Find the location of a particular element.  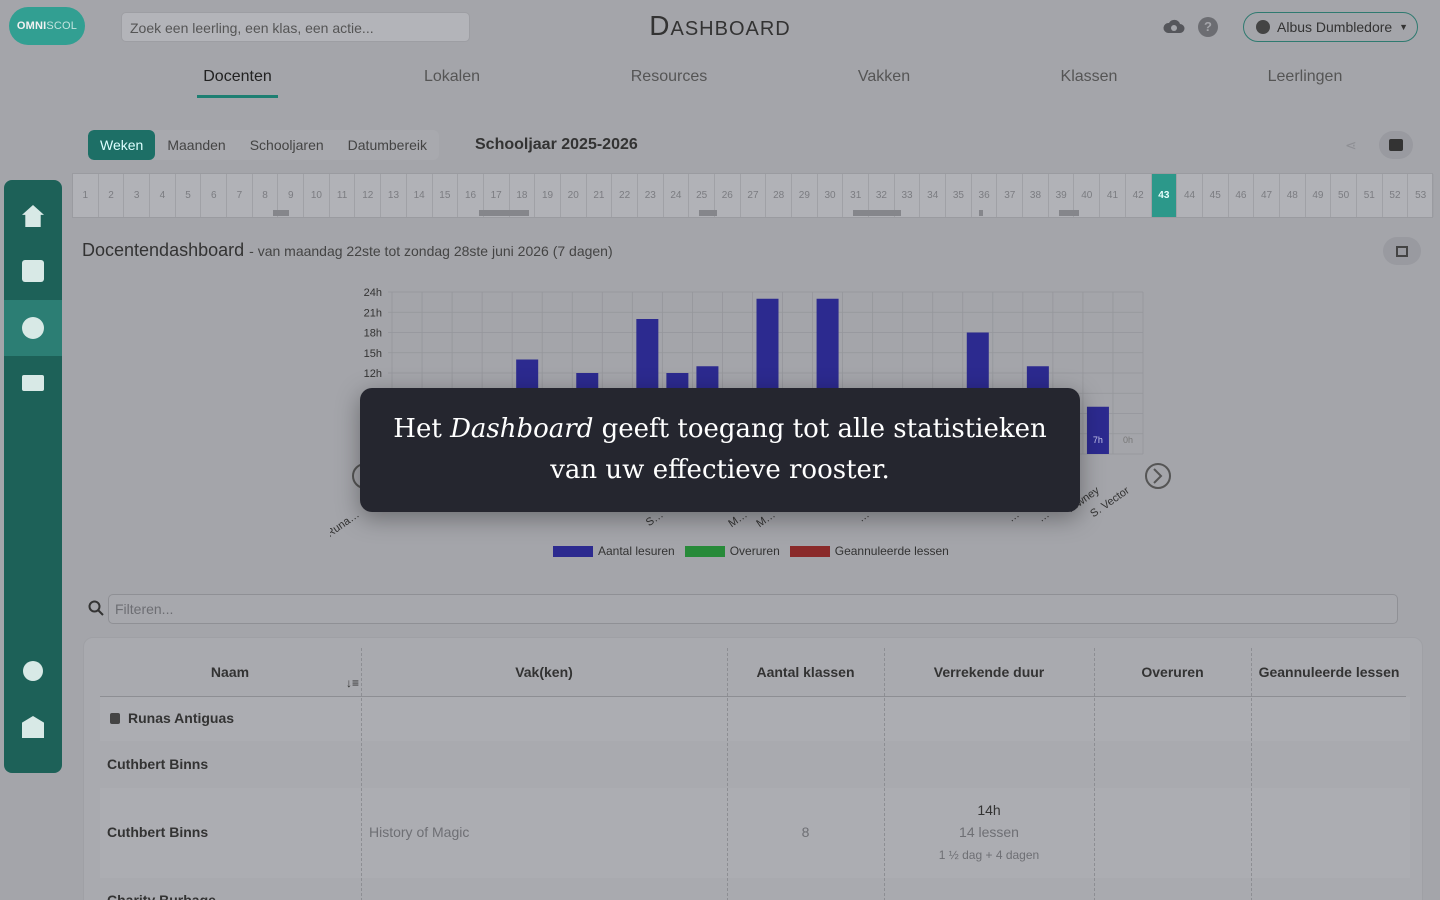

week-5: 5 is located at coordinates (189, 195).